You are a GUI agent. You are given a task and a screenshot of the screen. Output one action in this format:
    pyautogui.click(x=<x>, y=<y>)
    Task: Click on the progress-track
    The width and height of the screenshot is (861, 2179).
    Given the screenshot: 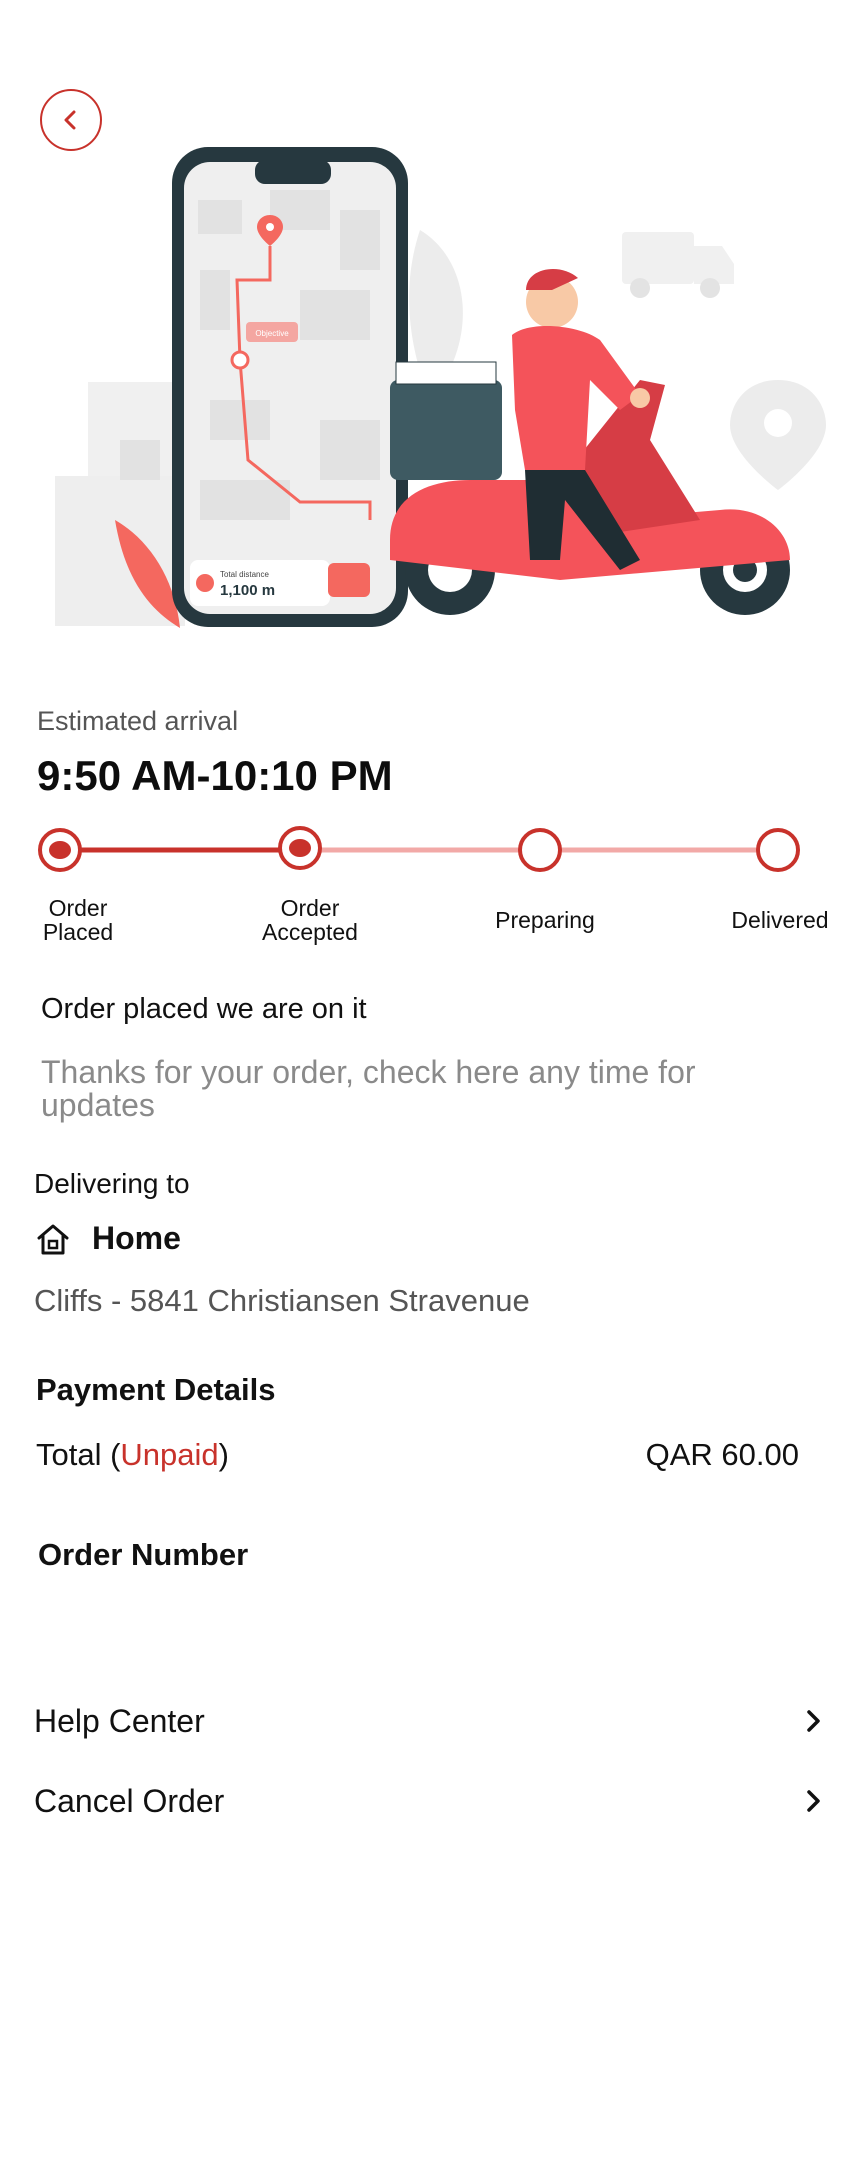 What is the action you would take?
    pyautogui.click(x=419, y=849)
    